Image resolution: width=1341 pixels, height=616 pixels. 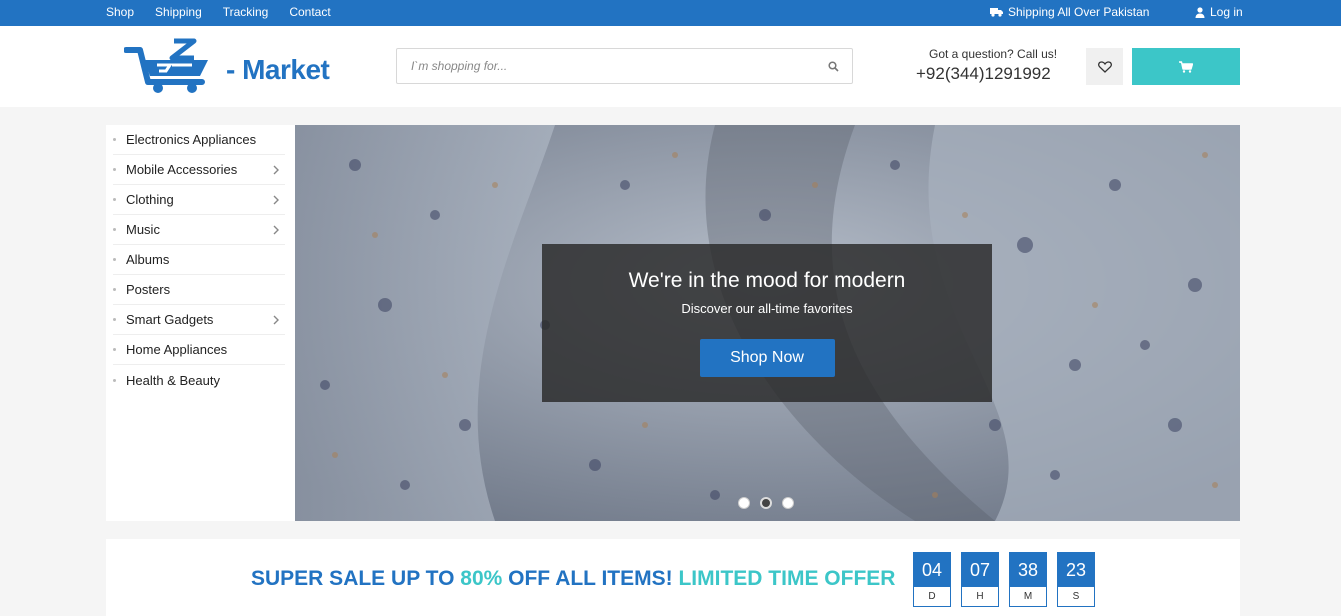 I want to click on sidebar-item: Electronics Appliances, so click(x=199, y=140).